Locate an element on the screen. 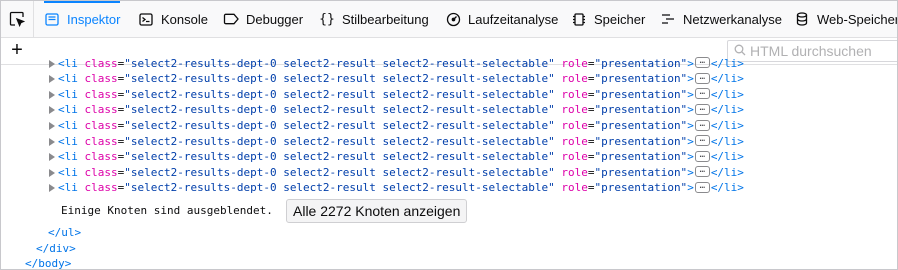 Image resolution: width=898 pixels, height=270 pixels. tab-inspektor: Inspektor is located at coordinates (82, 19).